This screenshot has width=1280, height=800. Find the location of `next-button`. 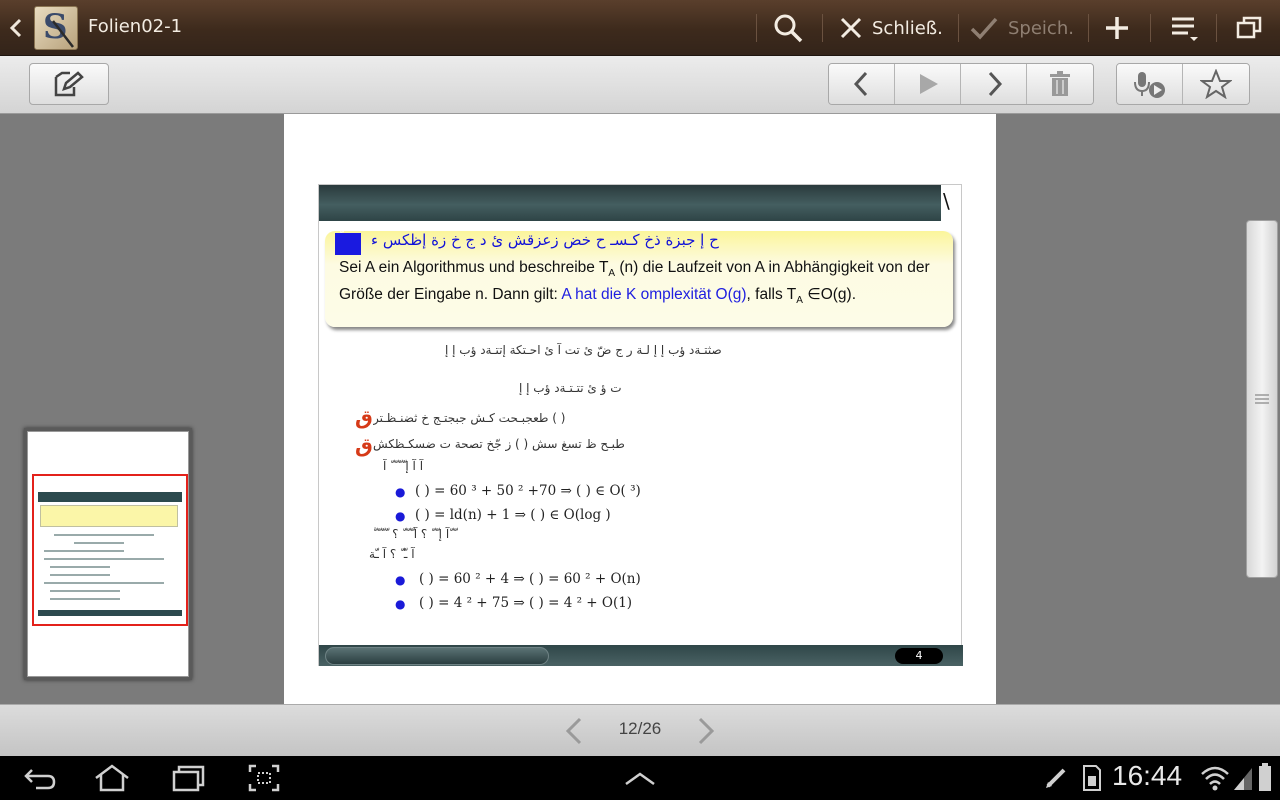

next-button is located at coordinates (994, 84).